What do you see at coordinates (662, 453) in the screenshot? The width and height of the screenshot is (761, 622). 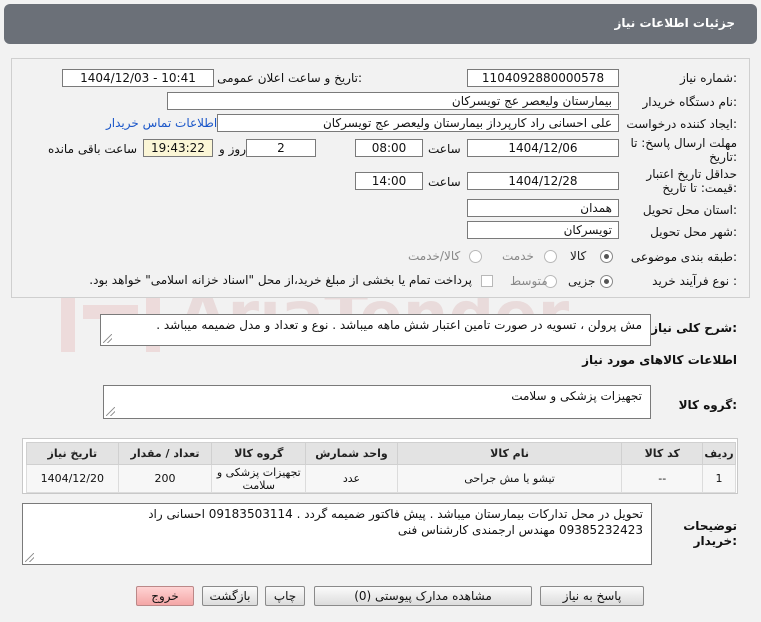 I see `col-code-header: کد کالا` at bounding box center [662, 453].